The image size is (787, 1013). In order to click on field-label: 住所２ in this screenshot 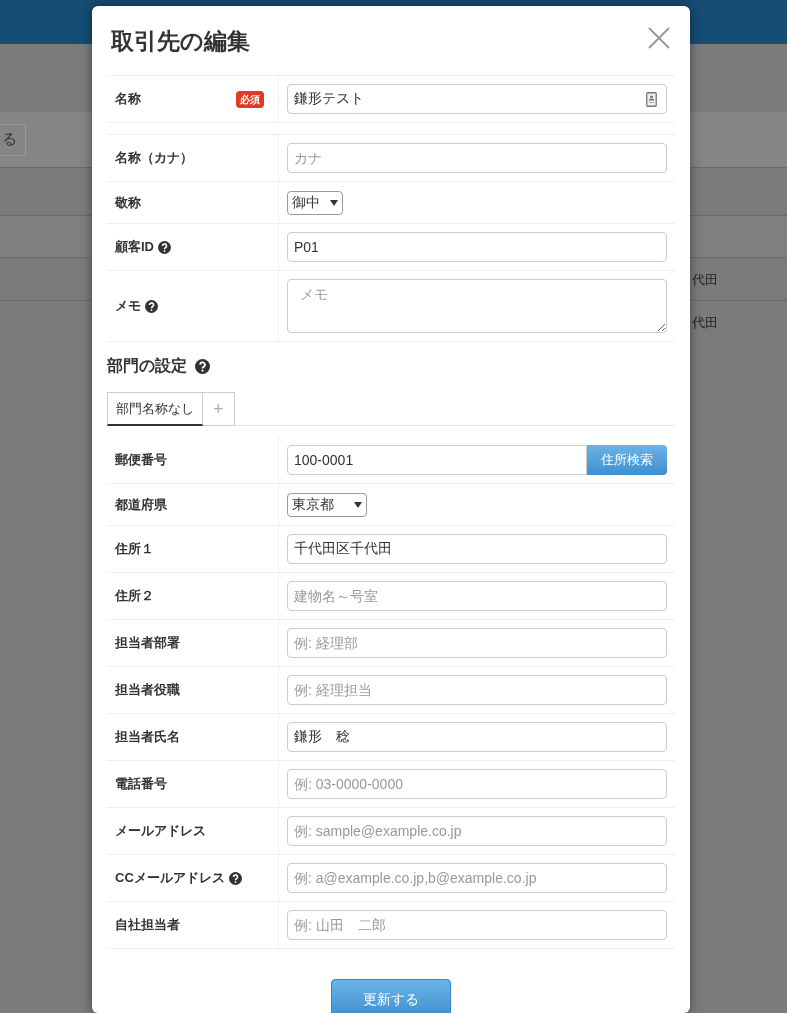, I will do `click(134, 596)`.